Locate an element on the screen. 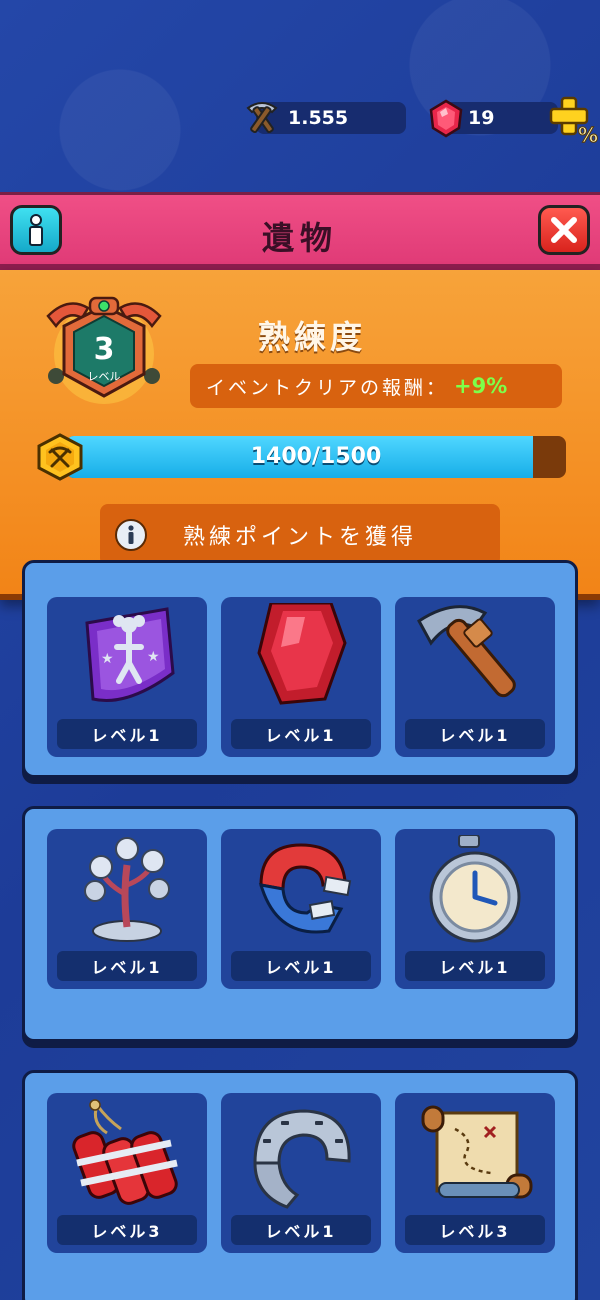  close-icon is located at coordinates (564, 230).